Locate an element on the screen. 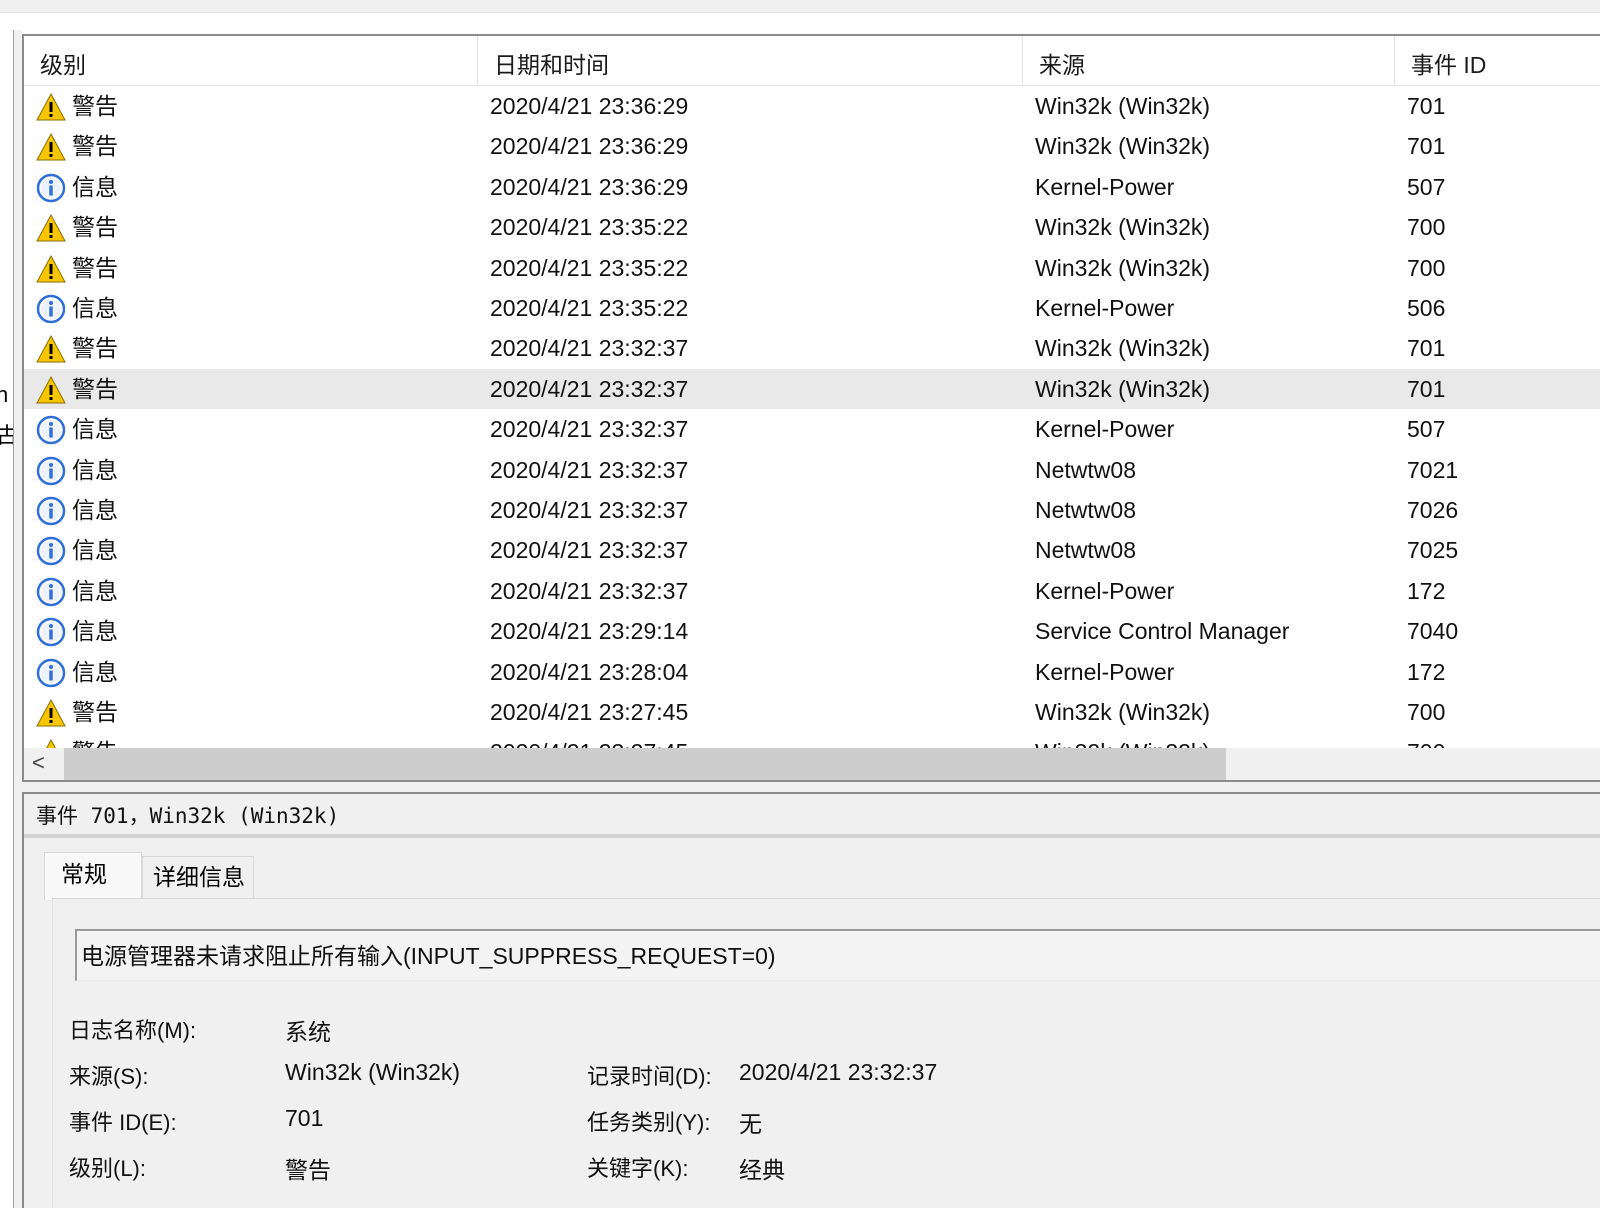 The image size is (1600, 1208). table-row: 信息 2020/4/21 23:32:37 Kernel-Power 507 is located at coordinates (812, 429).